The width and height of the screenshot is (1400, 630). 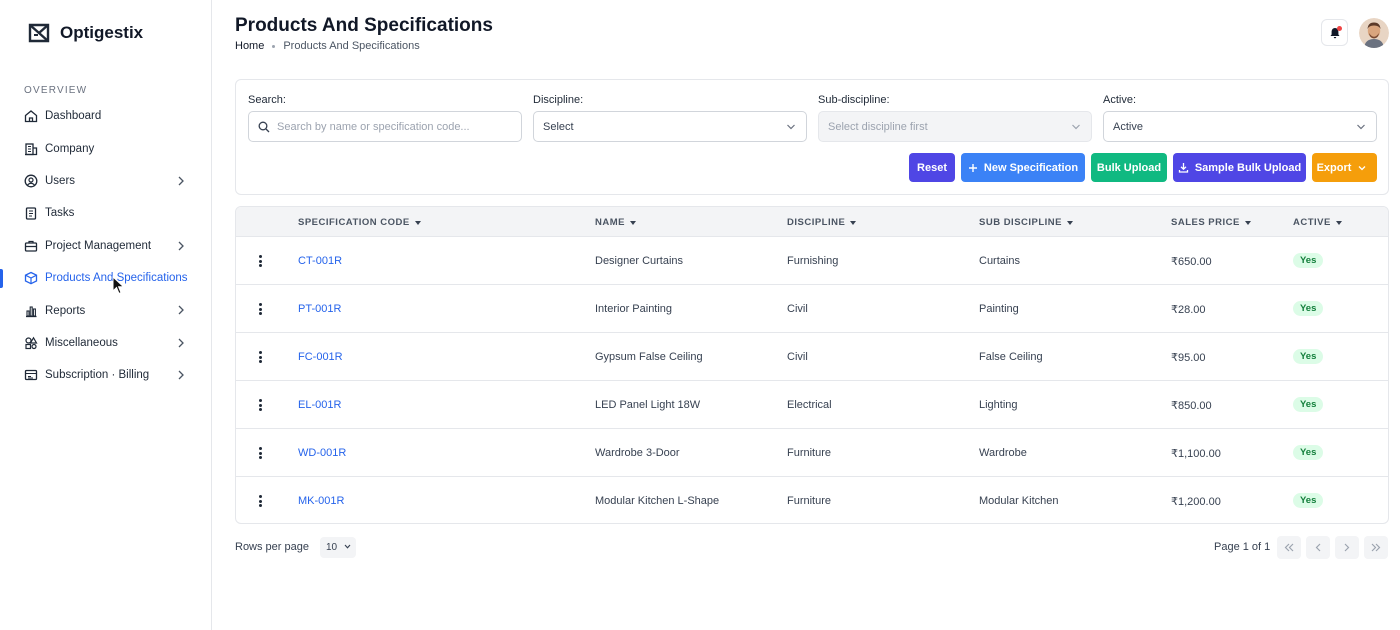 I want to click on export-button: Export, so click(x=1344, y=167).